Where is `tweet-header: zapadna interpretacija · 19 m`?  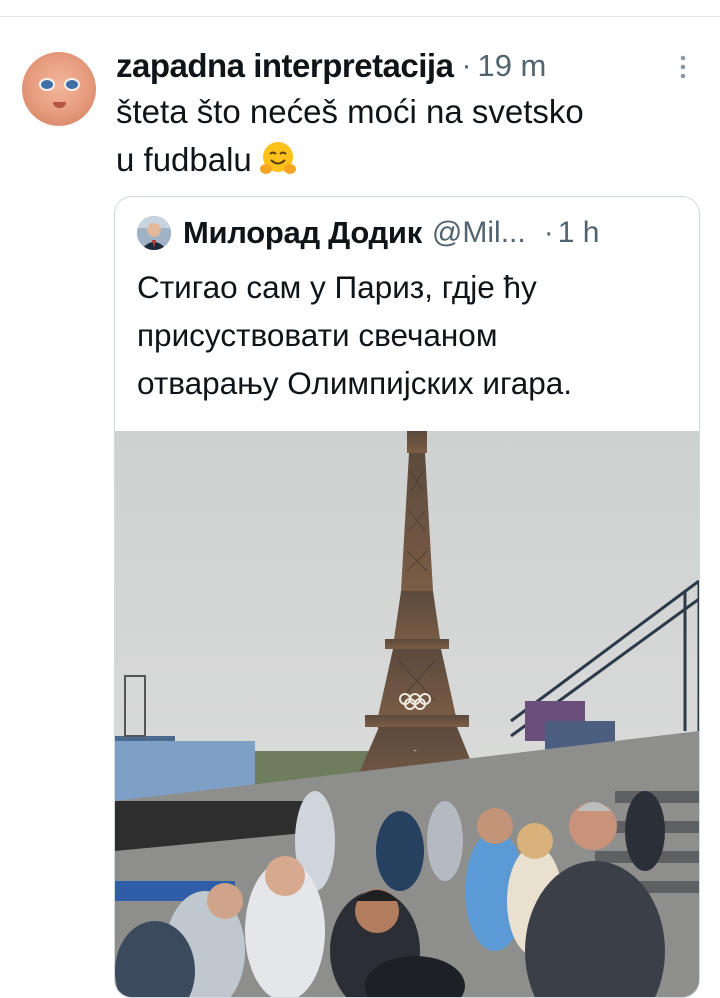
tweet-header: zapadna interpretacija · 19 m is located at coordinates (331, 66).